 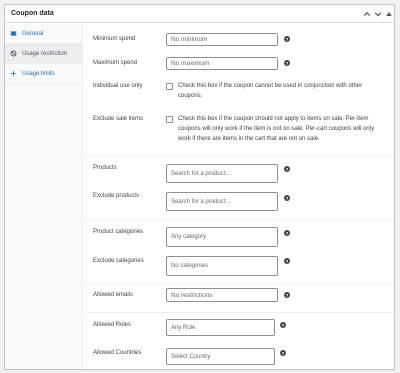 I want to click on tab-usage-limits: Usage limits, so click(x=43, y=74).